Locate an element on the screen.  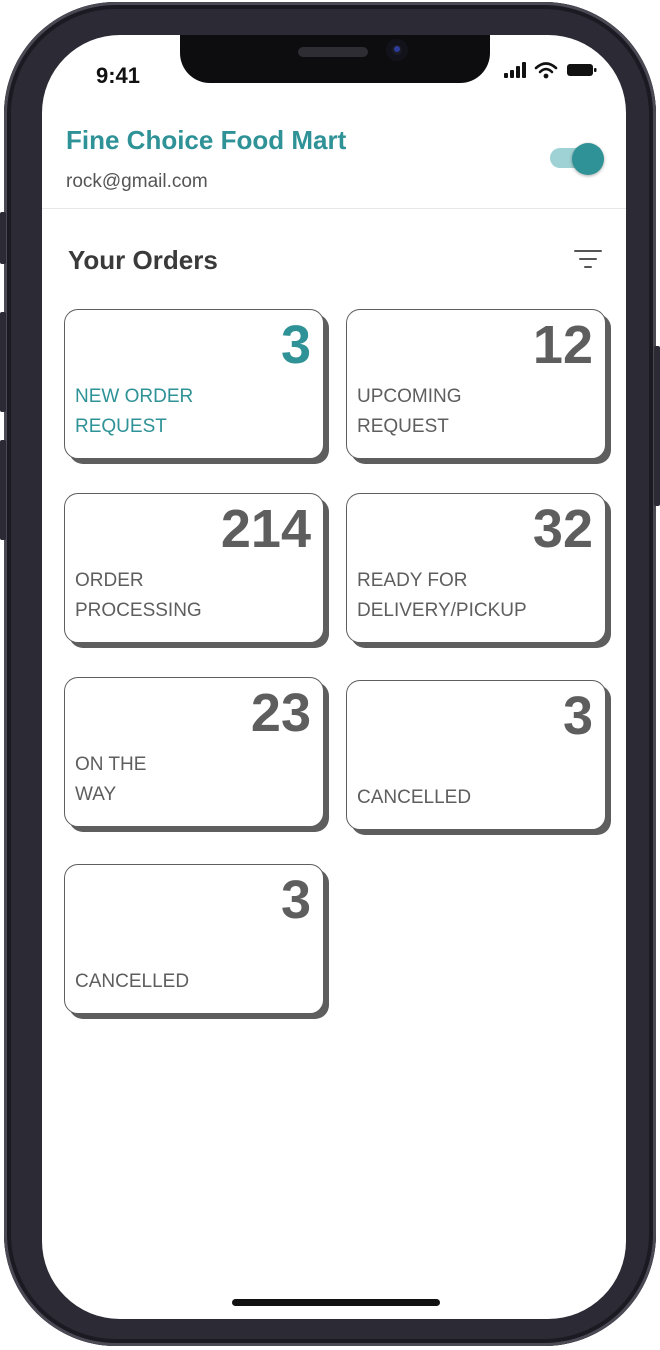
wifi-icon is located at coordinates (546, 70).